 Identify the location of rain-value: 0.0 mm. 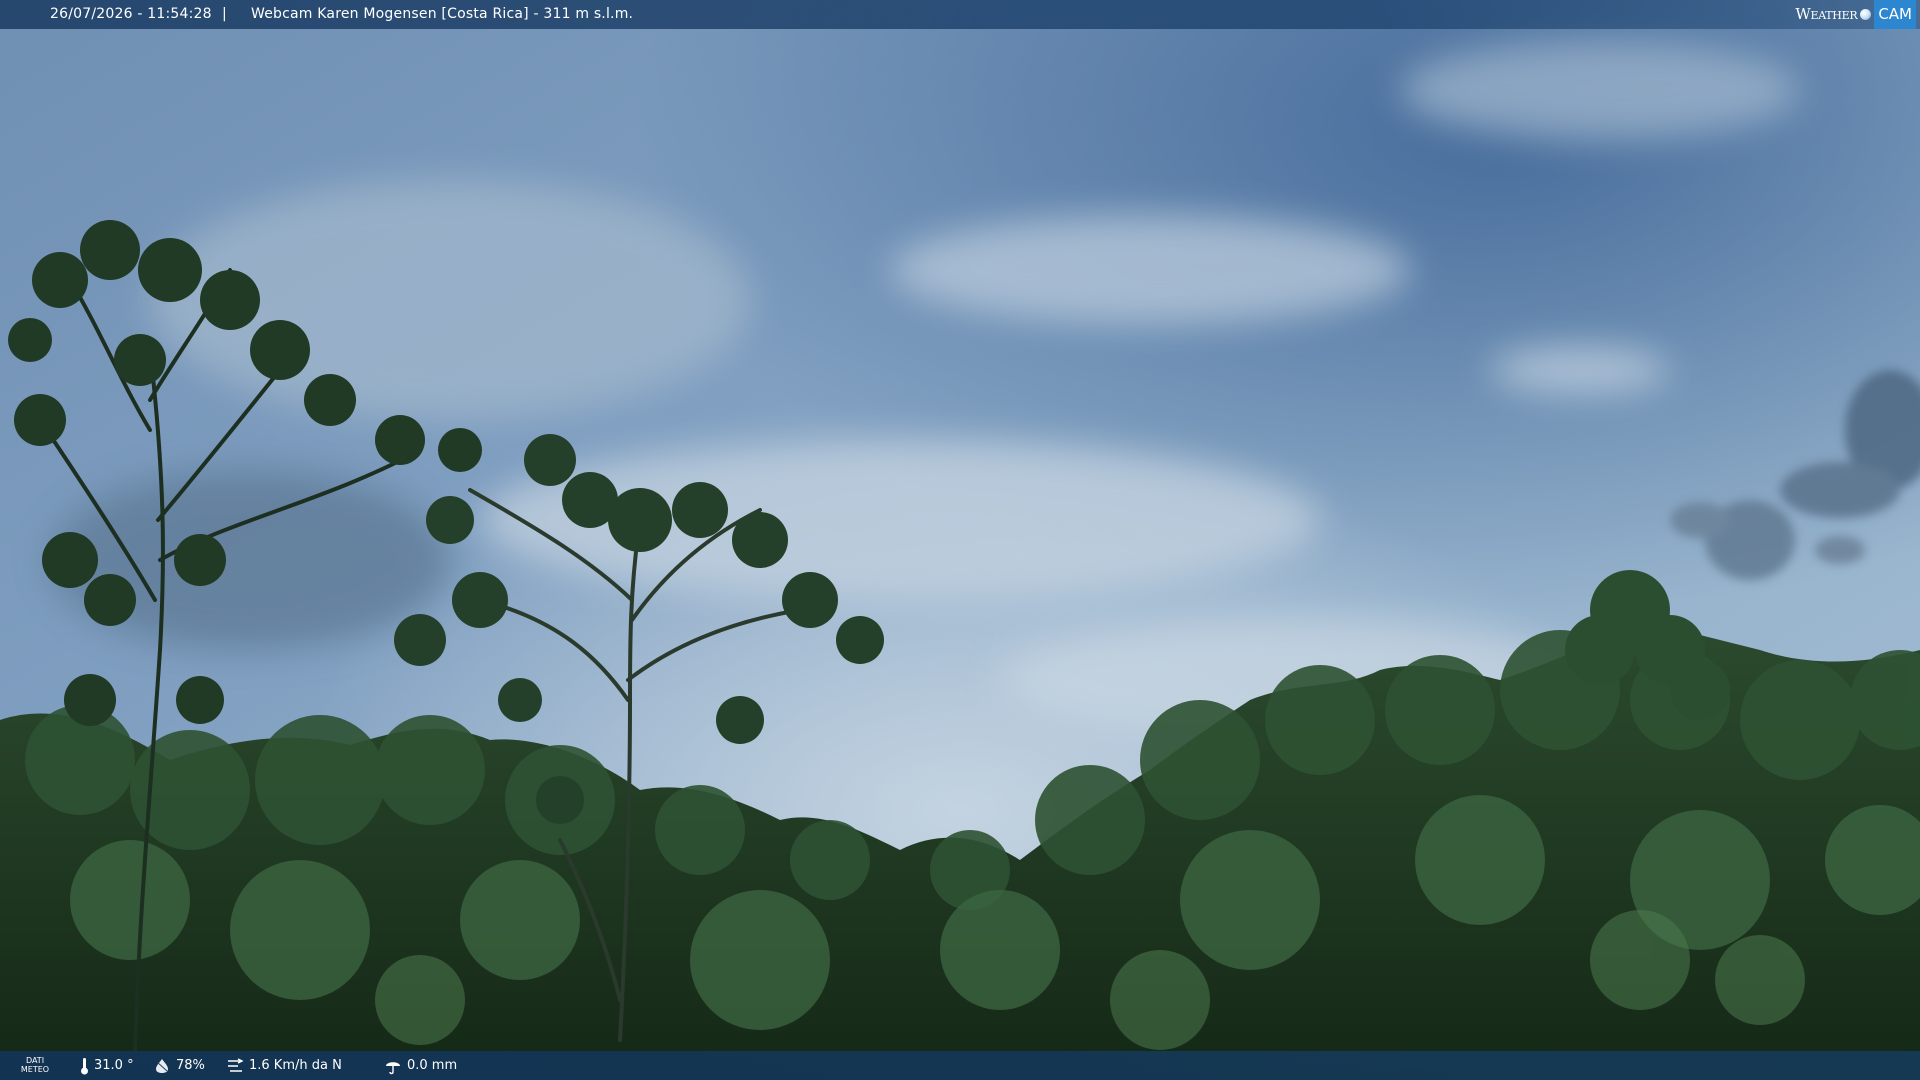
(432, 1065).